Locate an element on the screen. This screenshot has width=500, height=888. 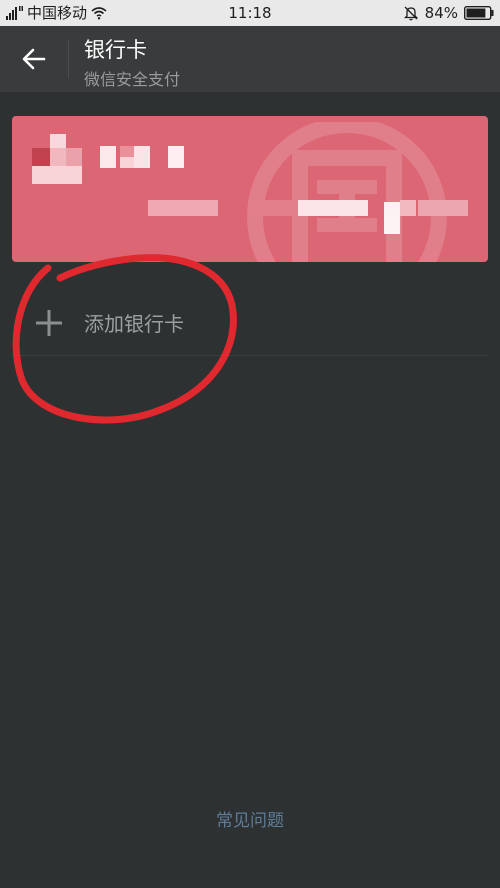
back-arrow-icon is located at coordinates (34, 59).